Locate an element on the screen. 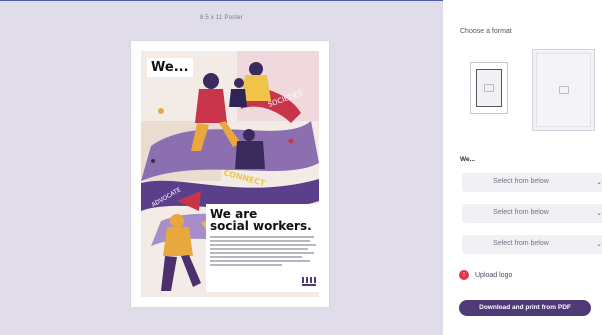  organization-logo is located at coordinates (309, 281).